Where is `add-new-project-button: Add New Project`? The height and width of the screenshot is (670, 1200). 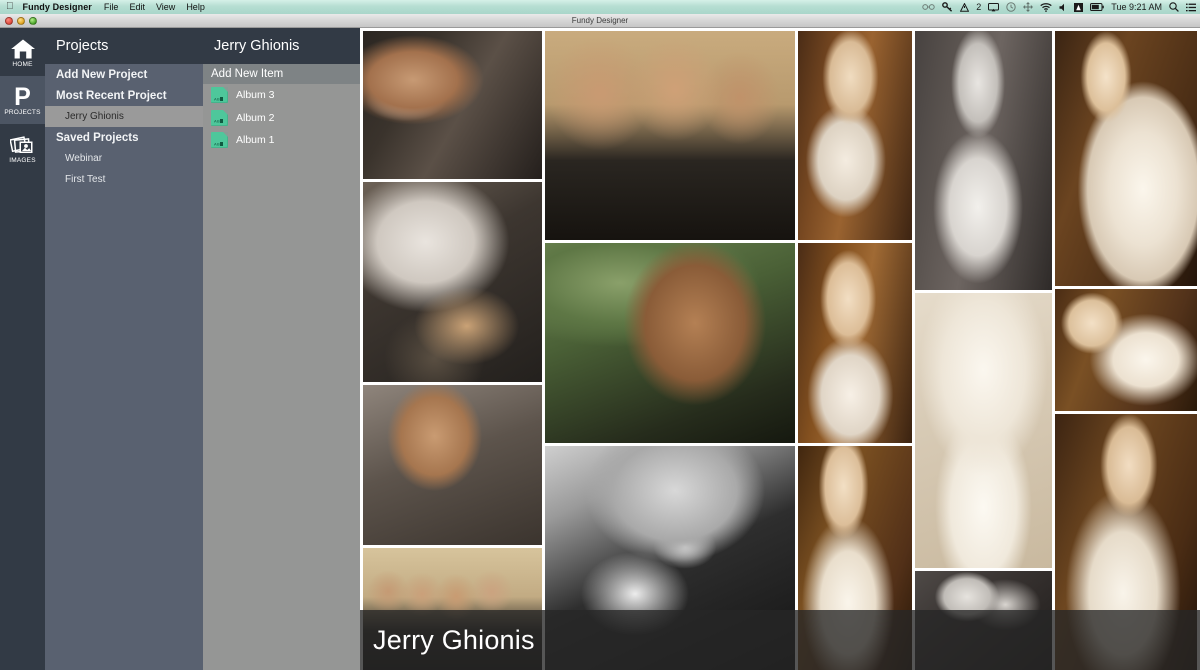 add-new-project-button: Add New Project is located at coordinates (124, 74).